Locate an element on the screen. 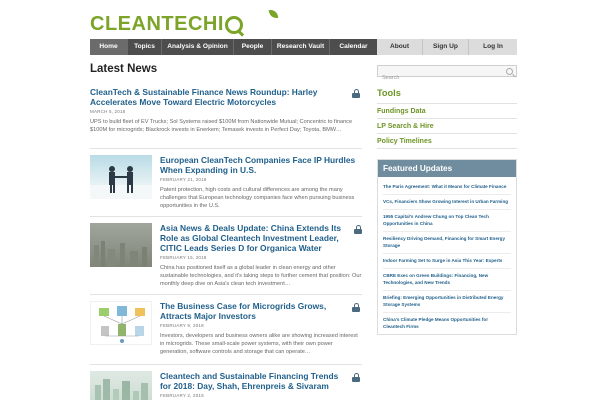 The width and height of the screenshot is (600, 400). post-date: FEBRUARY 9, 2018 is located at coordinates (182, 325).